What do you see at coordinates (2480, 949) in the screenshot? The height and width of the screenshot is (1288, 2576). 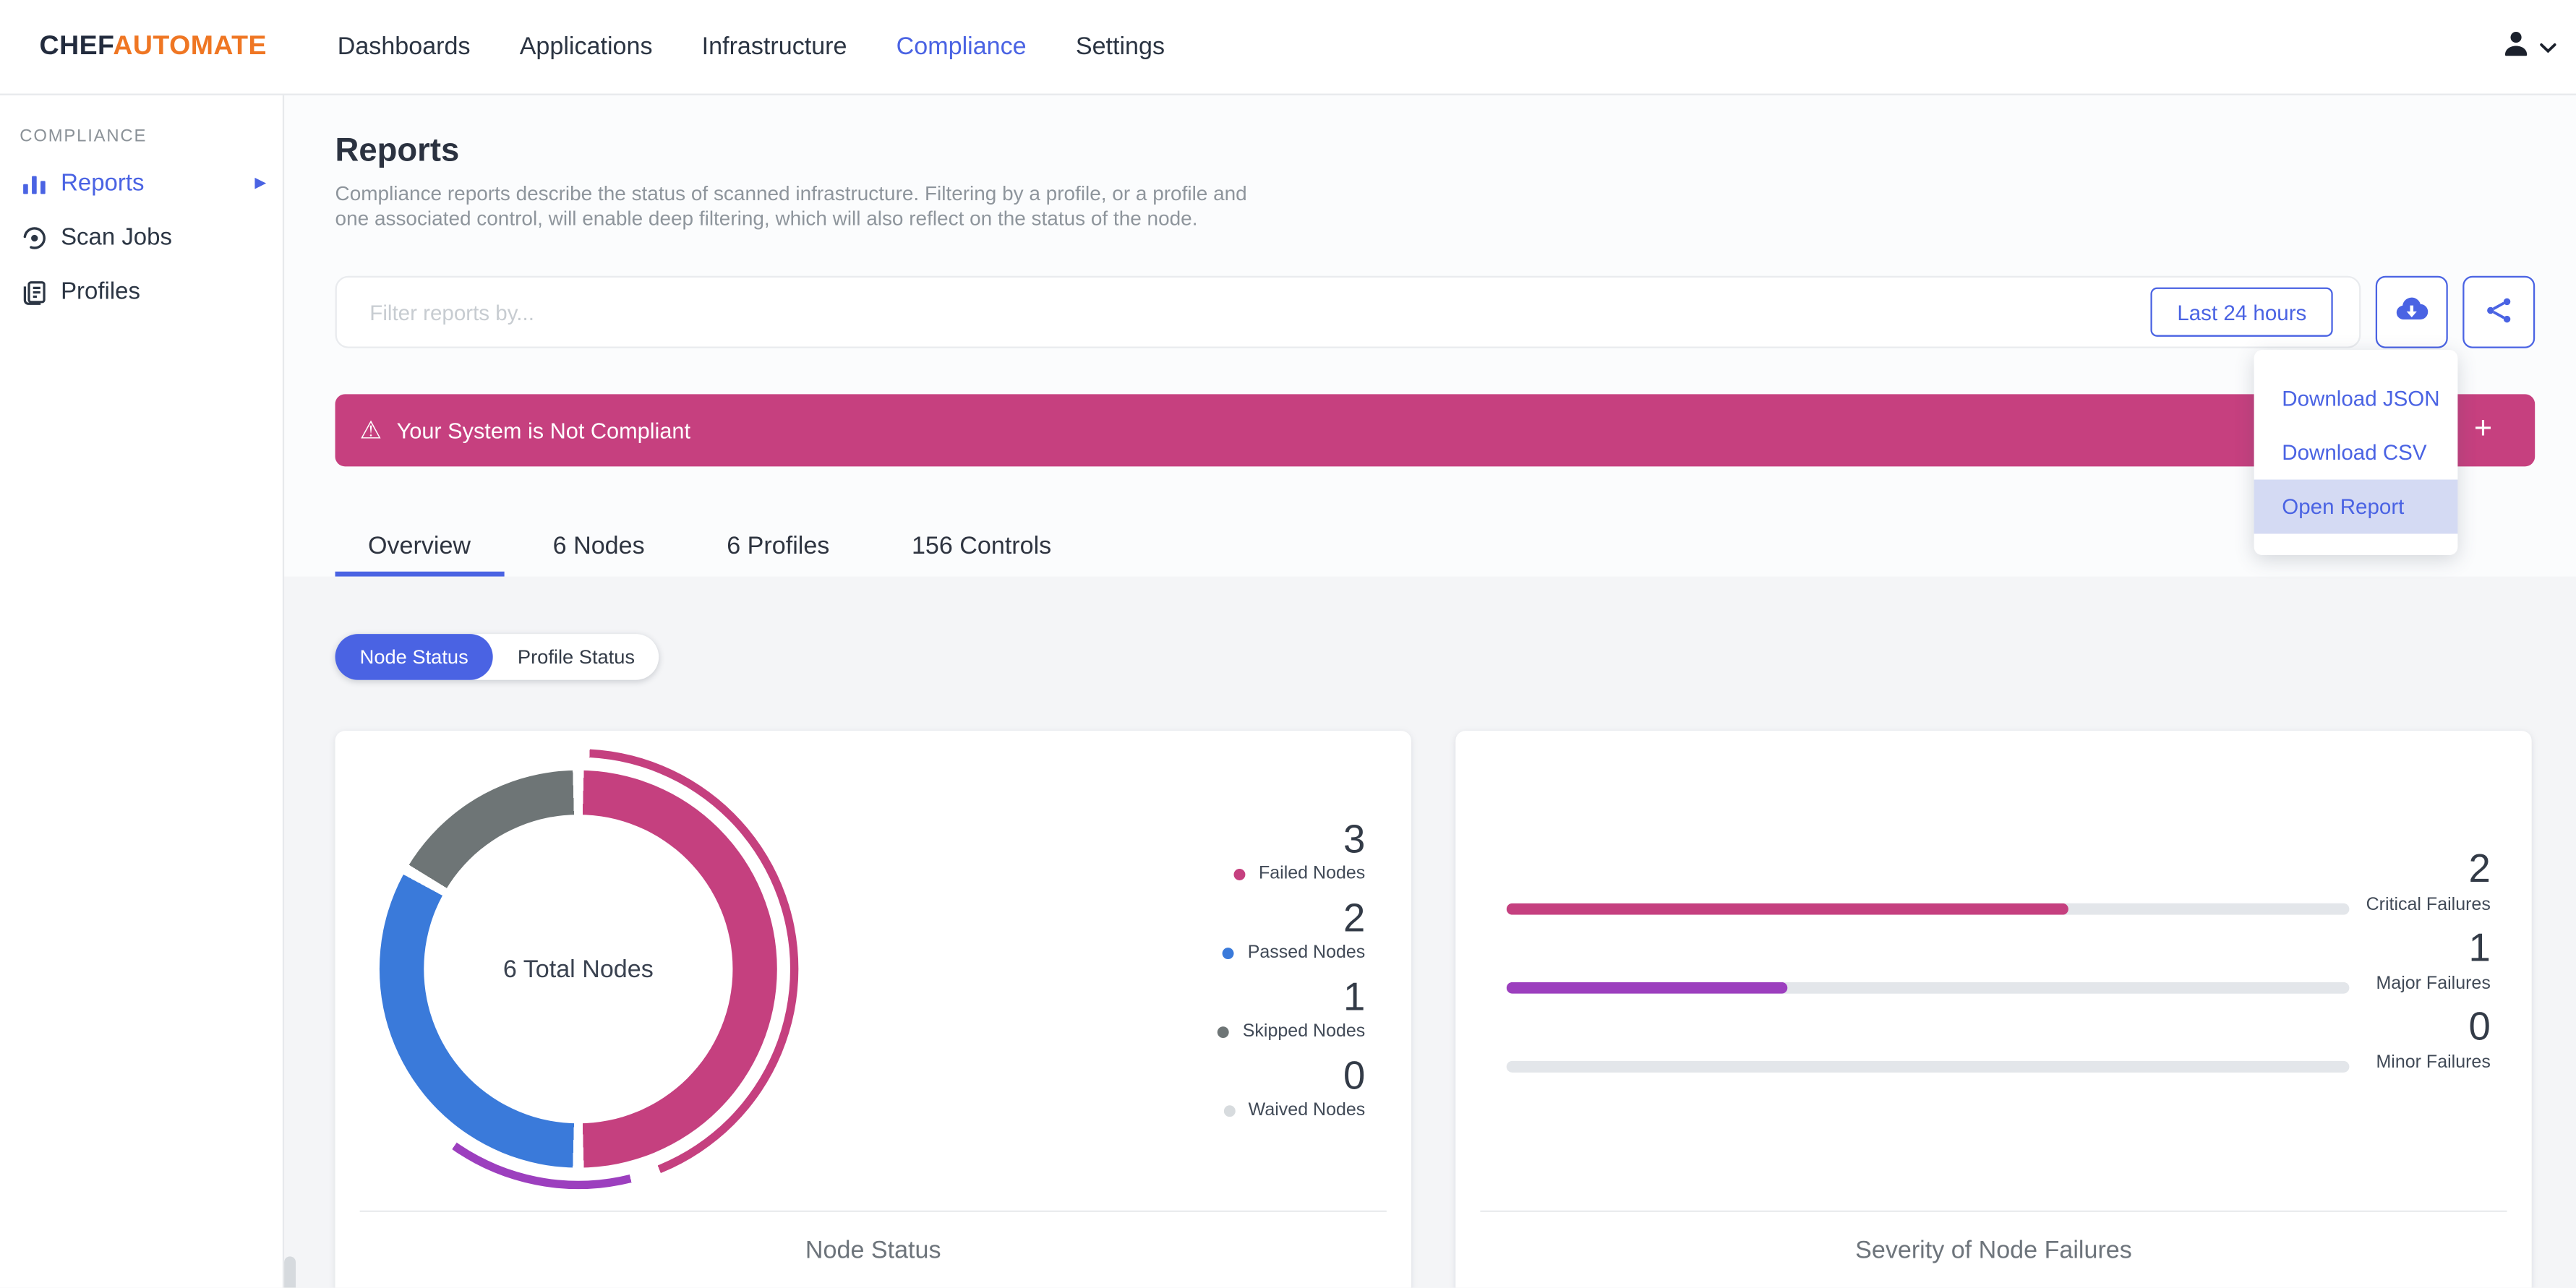 I see `major-count: 1` at bounding box center [2480, 949].